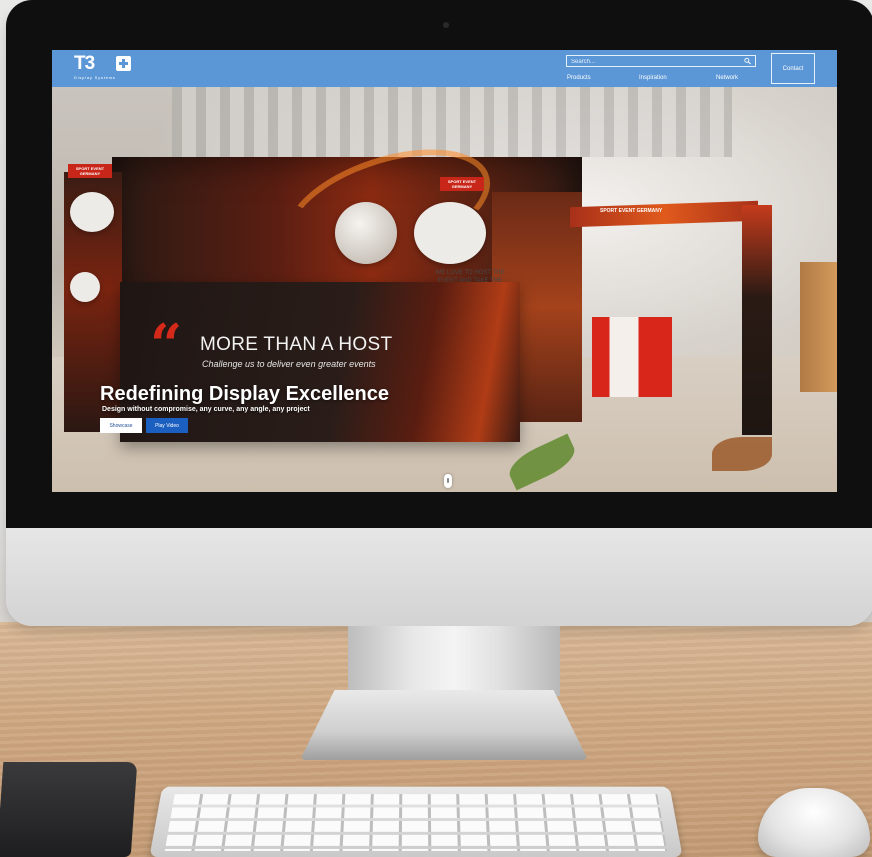 This screenshot has width=872, height=857. I want to click on logo-plus-icon, so click(123, 63).